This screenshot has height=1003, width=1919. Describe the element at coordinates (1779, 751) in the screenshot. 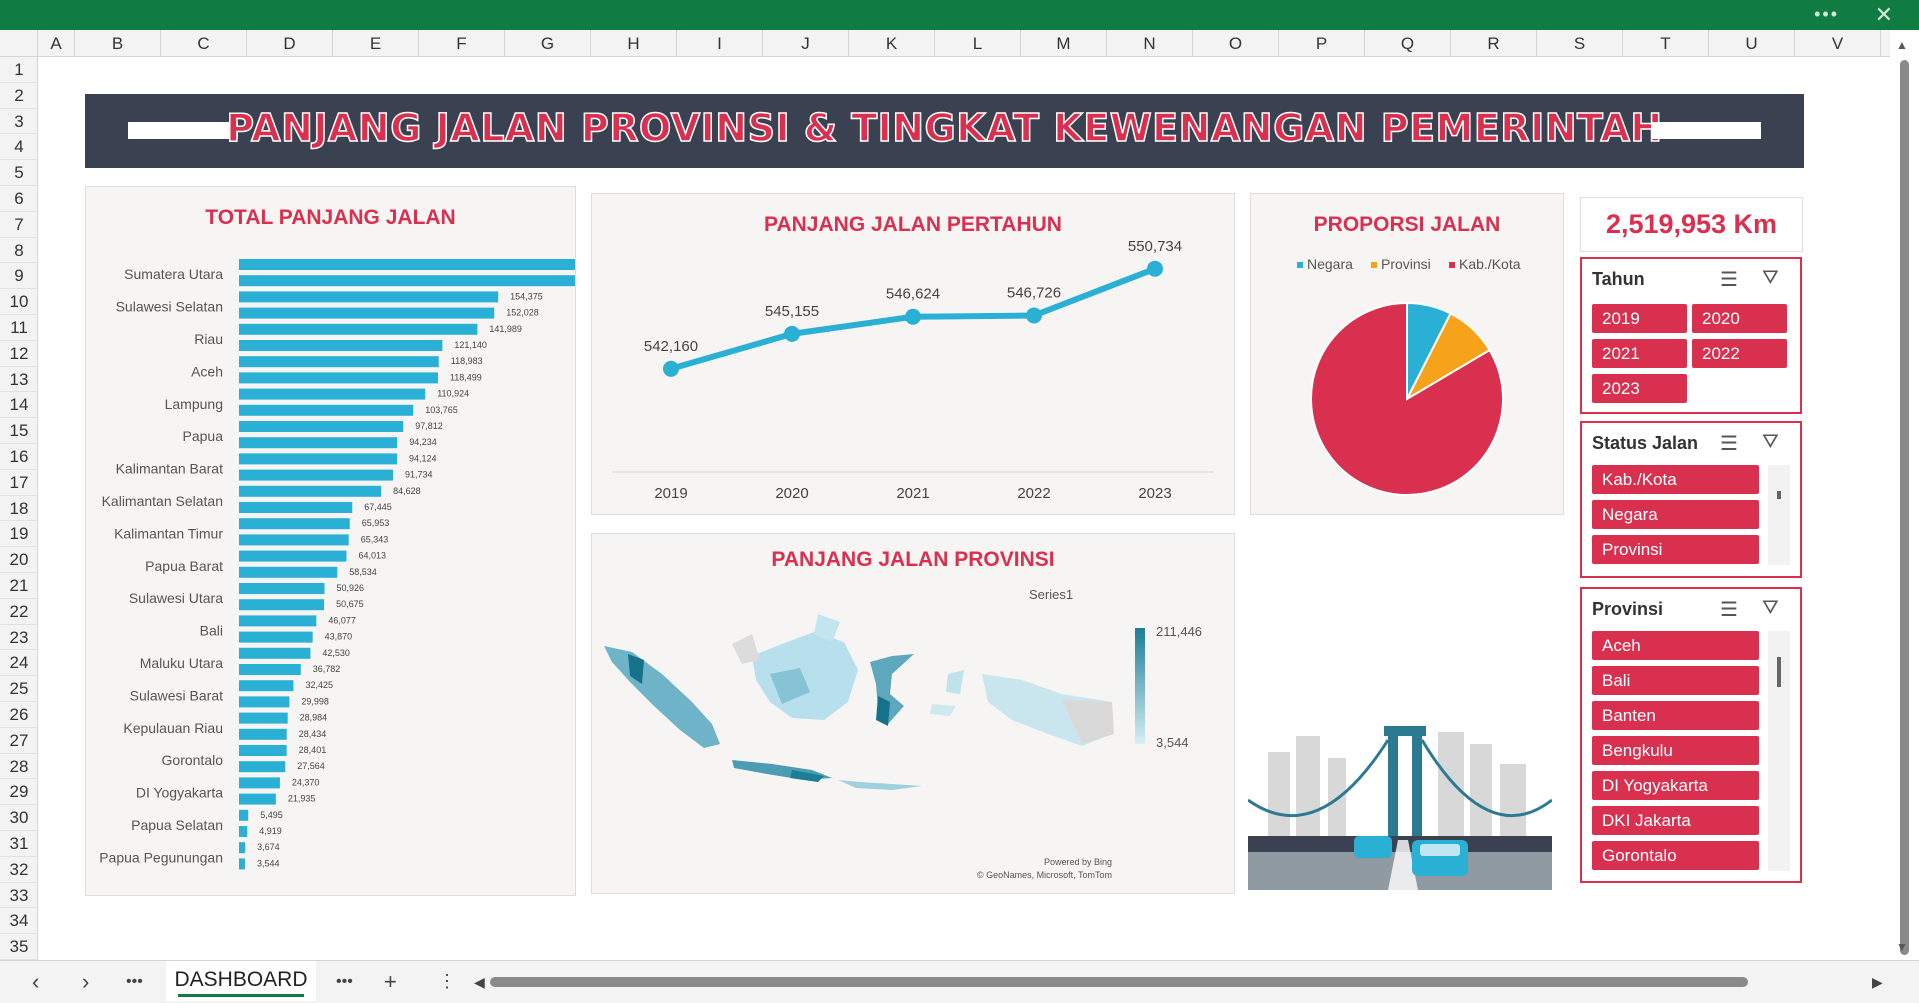

I see `slicer-provinsi-scrollbar` at that location.